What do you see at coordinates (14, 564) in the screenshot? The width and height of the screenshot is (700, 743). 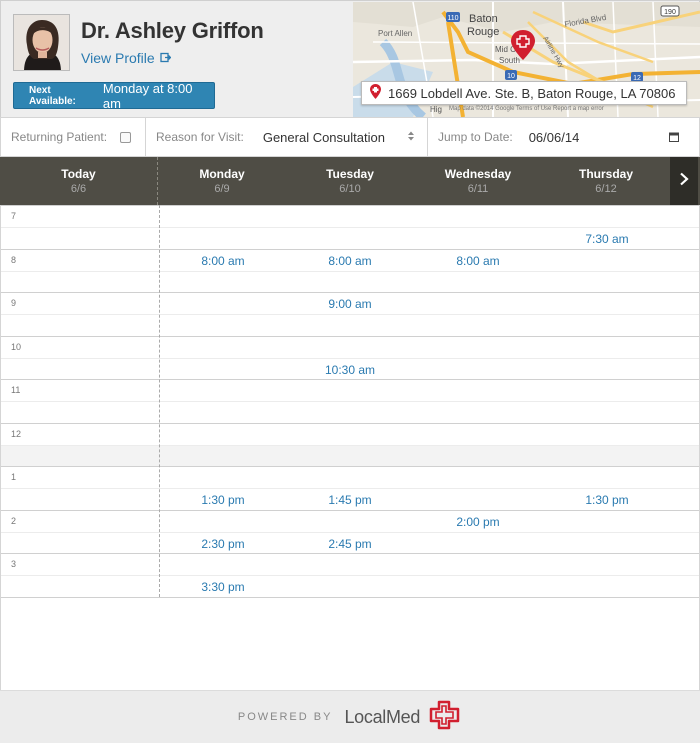 I see `hour-label: 3` at bounding box center [14, 564].